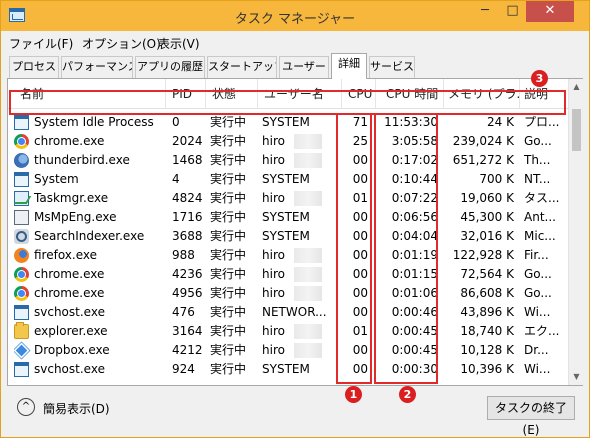 Image resolution: width=590 pixels, height=438 pixels. I want to click on cpu-time-cell: 11:53:30, so click(411, 122).